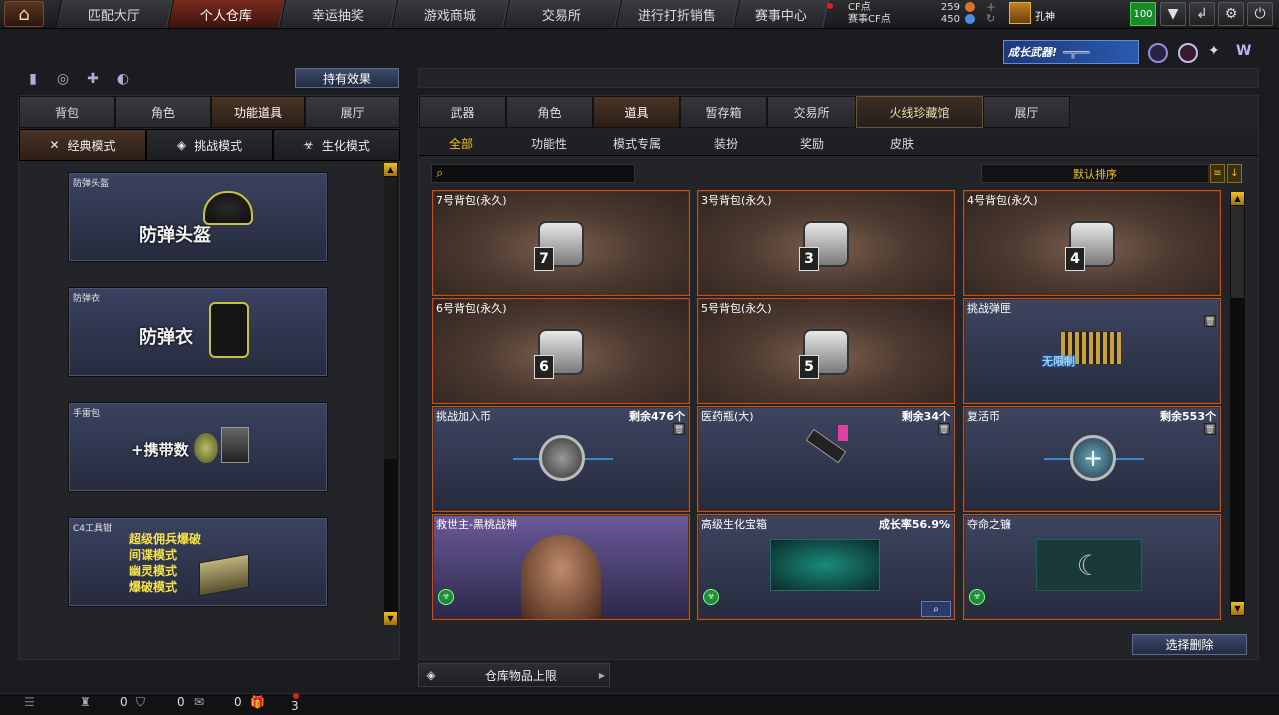  Describe the element at coordinates (677, 14) in the screenshot. I see `nav-tab-discount-sale: 进行打折销售` at that location.